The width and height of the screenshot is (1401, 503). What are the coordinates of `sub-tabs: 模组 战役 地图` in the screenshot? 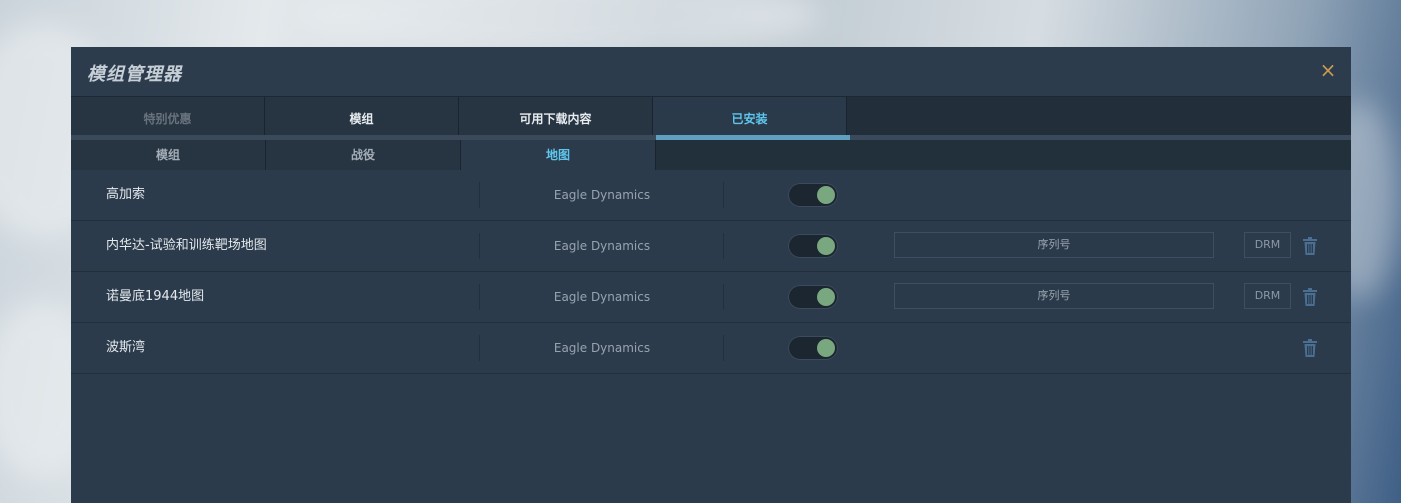 It's located at (711, 155).